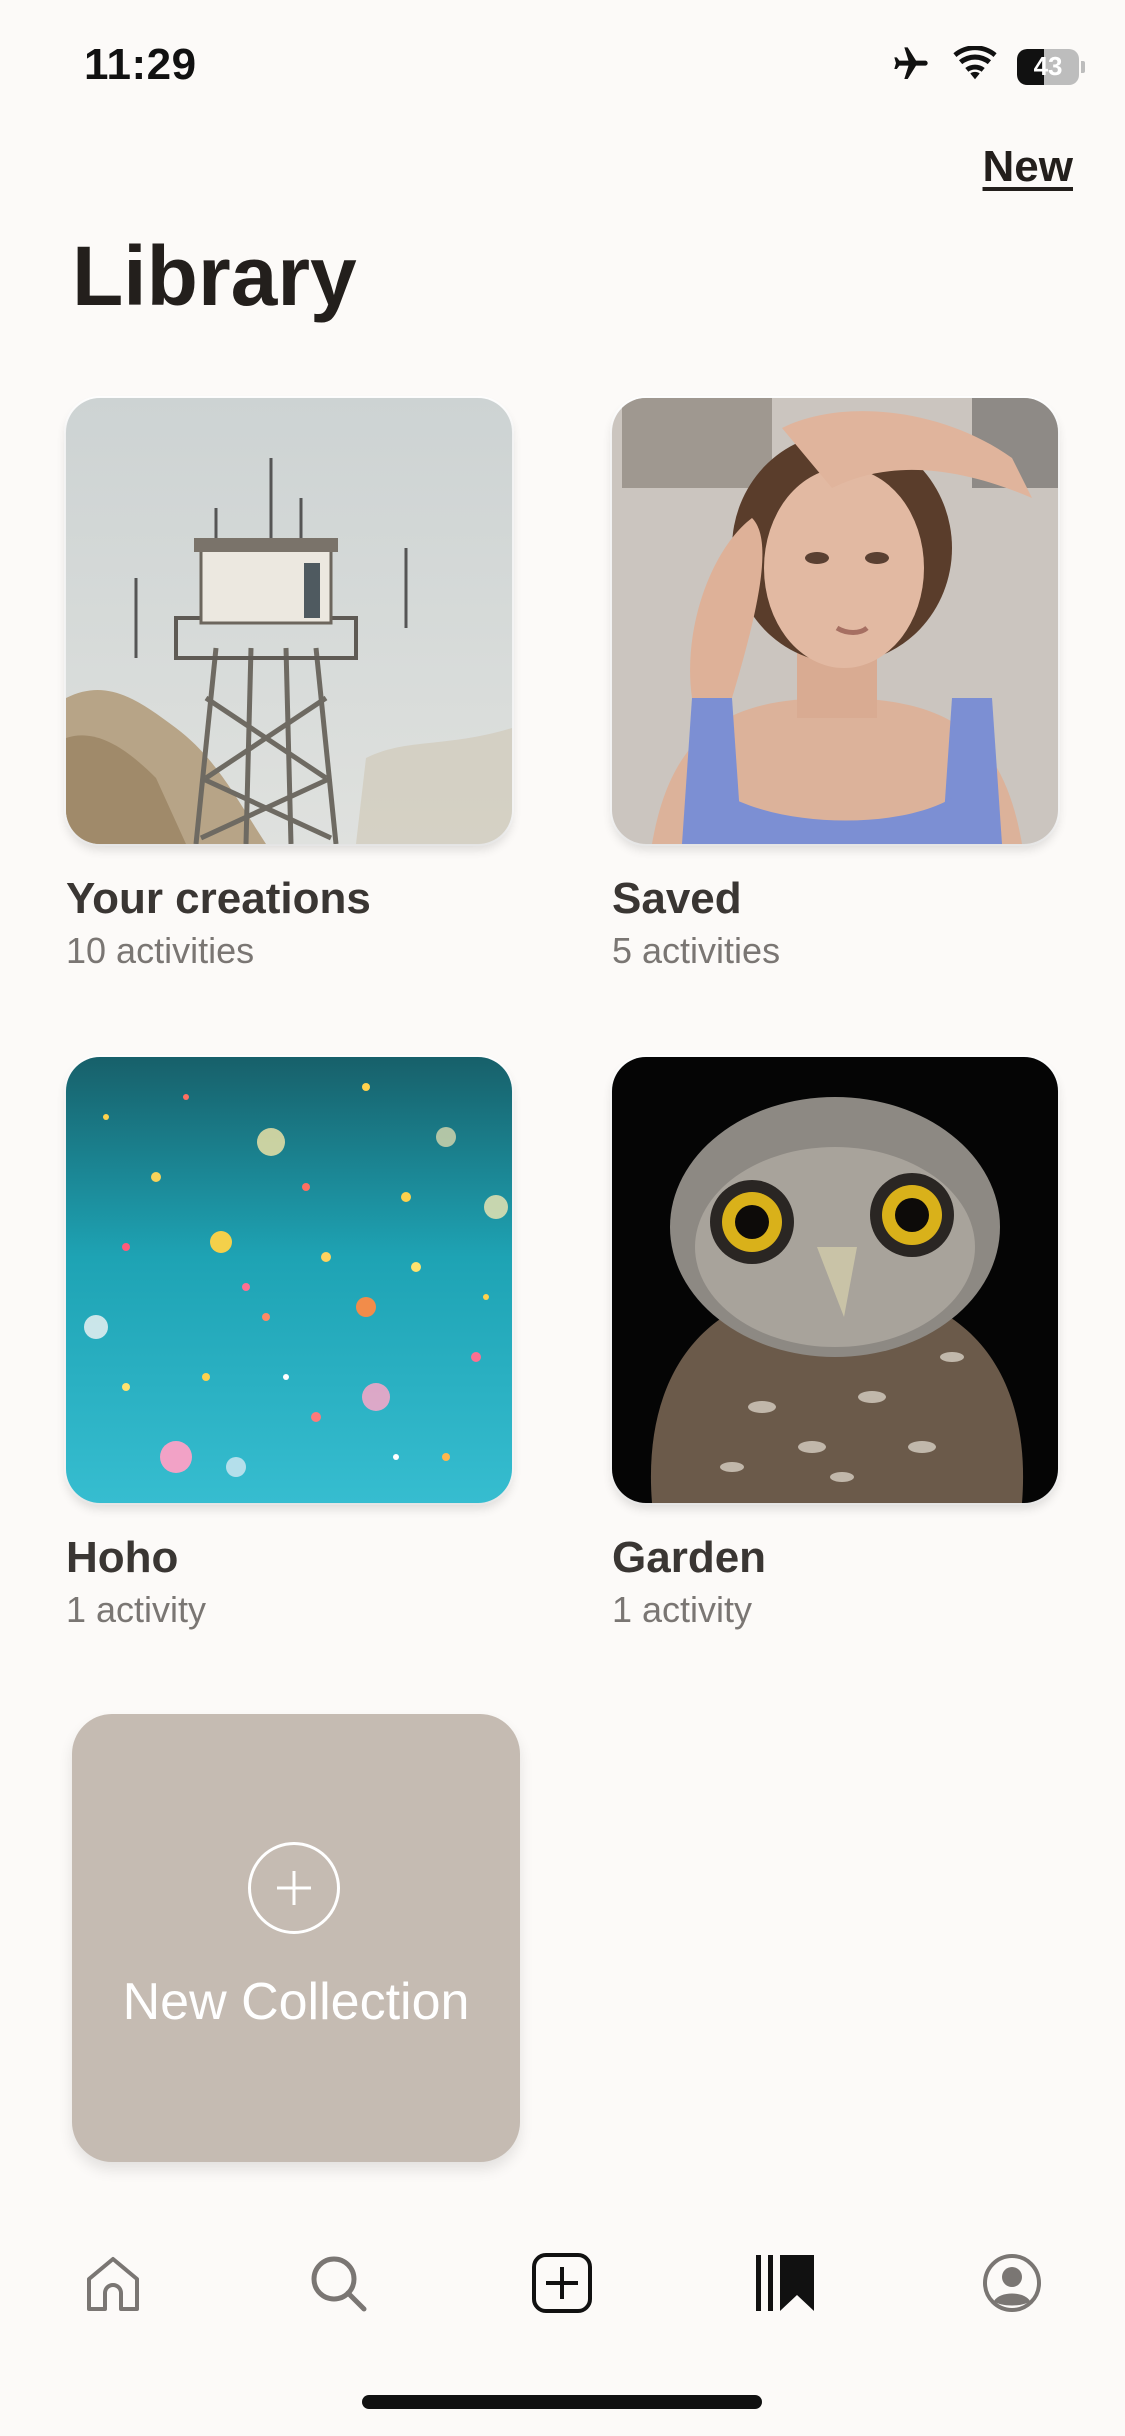 Image resolution: width=1125 pixels, height=2436 pixels. Describe the element at coordinates (140, 64) in the screenshot. I see `status-time: 11:29` at that location.